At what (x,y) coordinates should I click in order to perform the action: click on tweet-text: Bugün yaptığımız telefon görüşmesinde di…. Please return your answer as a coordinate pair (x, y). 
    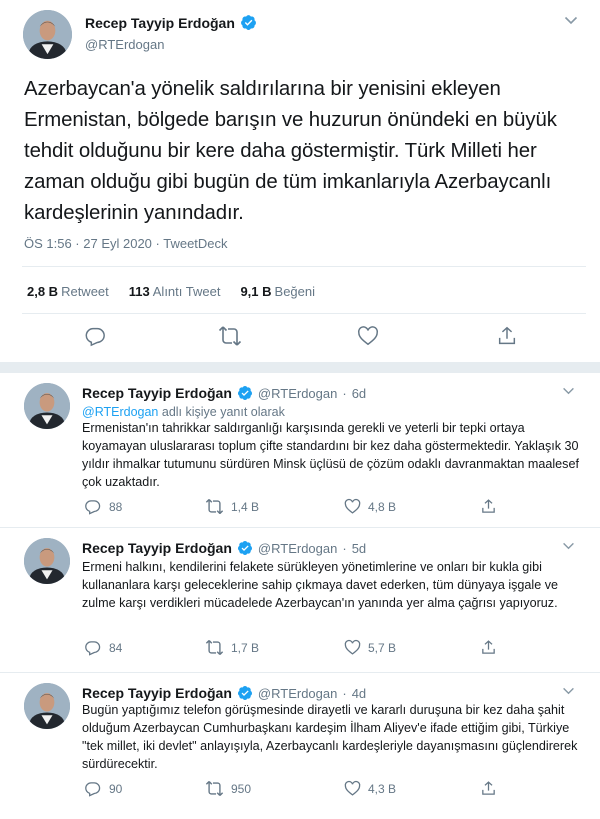
    Looking at the image, I should click on (330, 737).